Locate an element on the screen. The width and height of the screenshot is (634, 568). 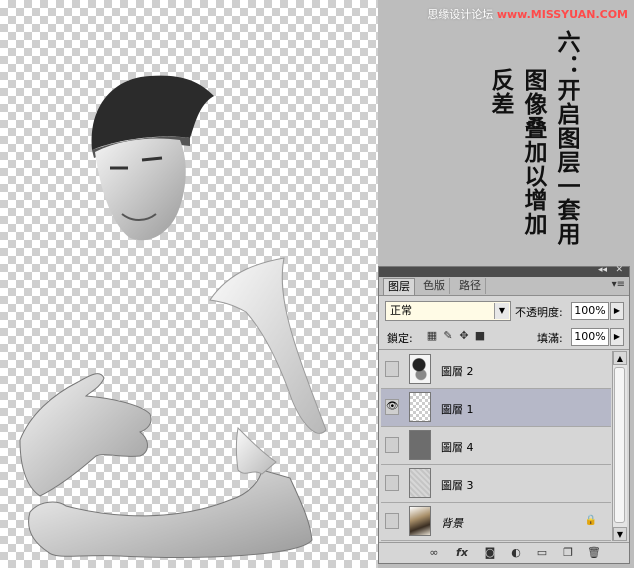
watermark-site: www.MISSYUAN.COM is located at coordinates (562, 14).